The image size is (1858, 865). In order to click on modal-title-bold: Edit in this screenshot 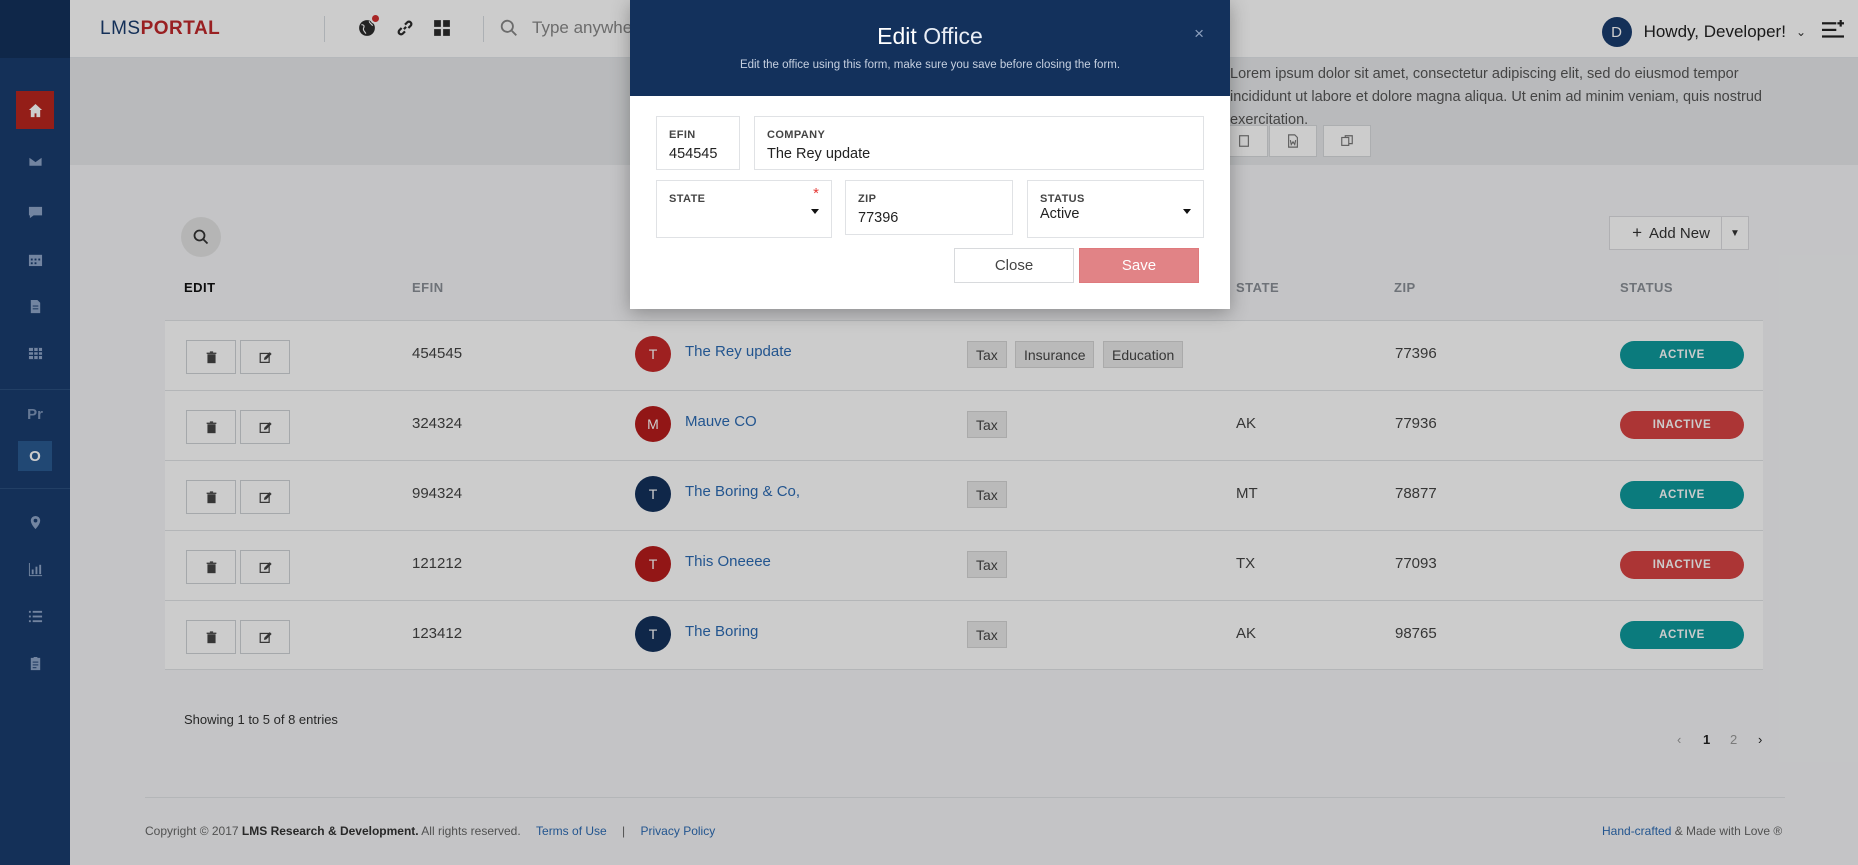, I will do `click(897, 36)`.